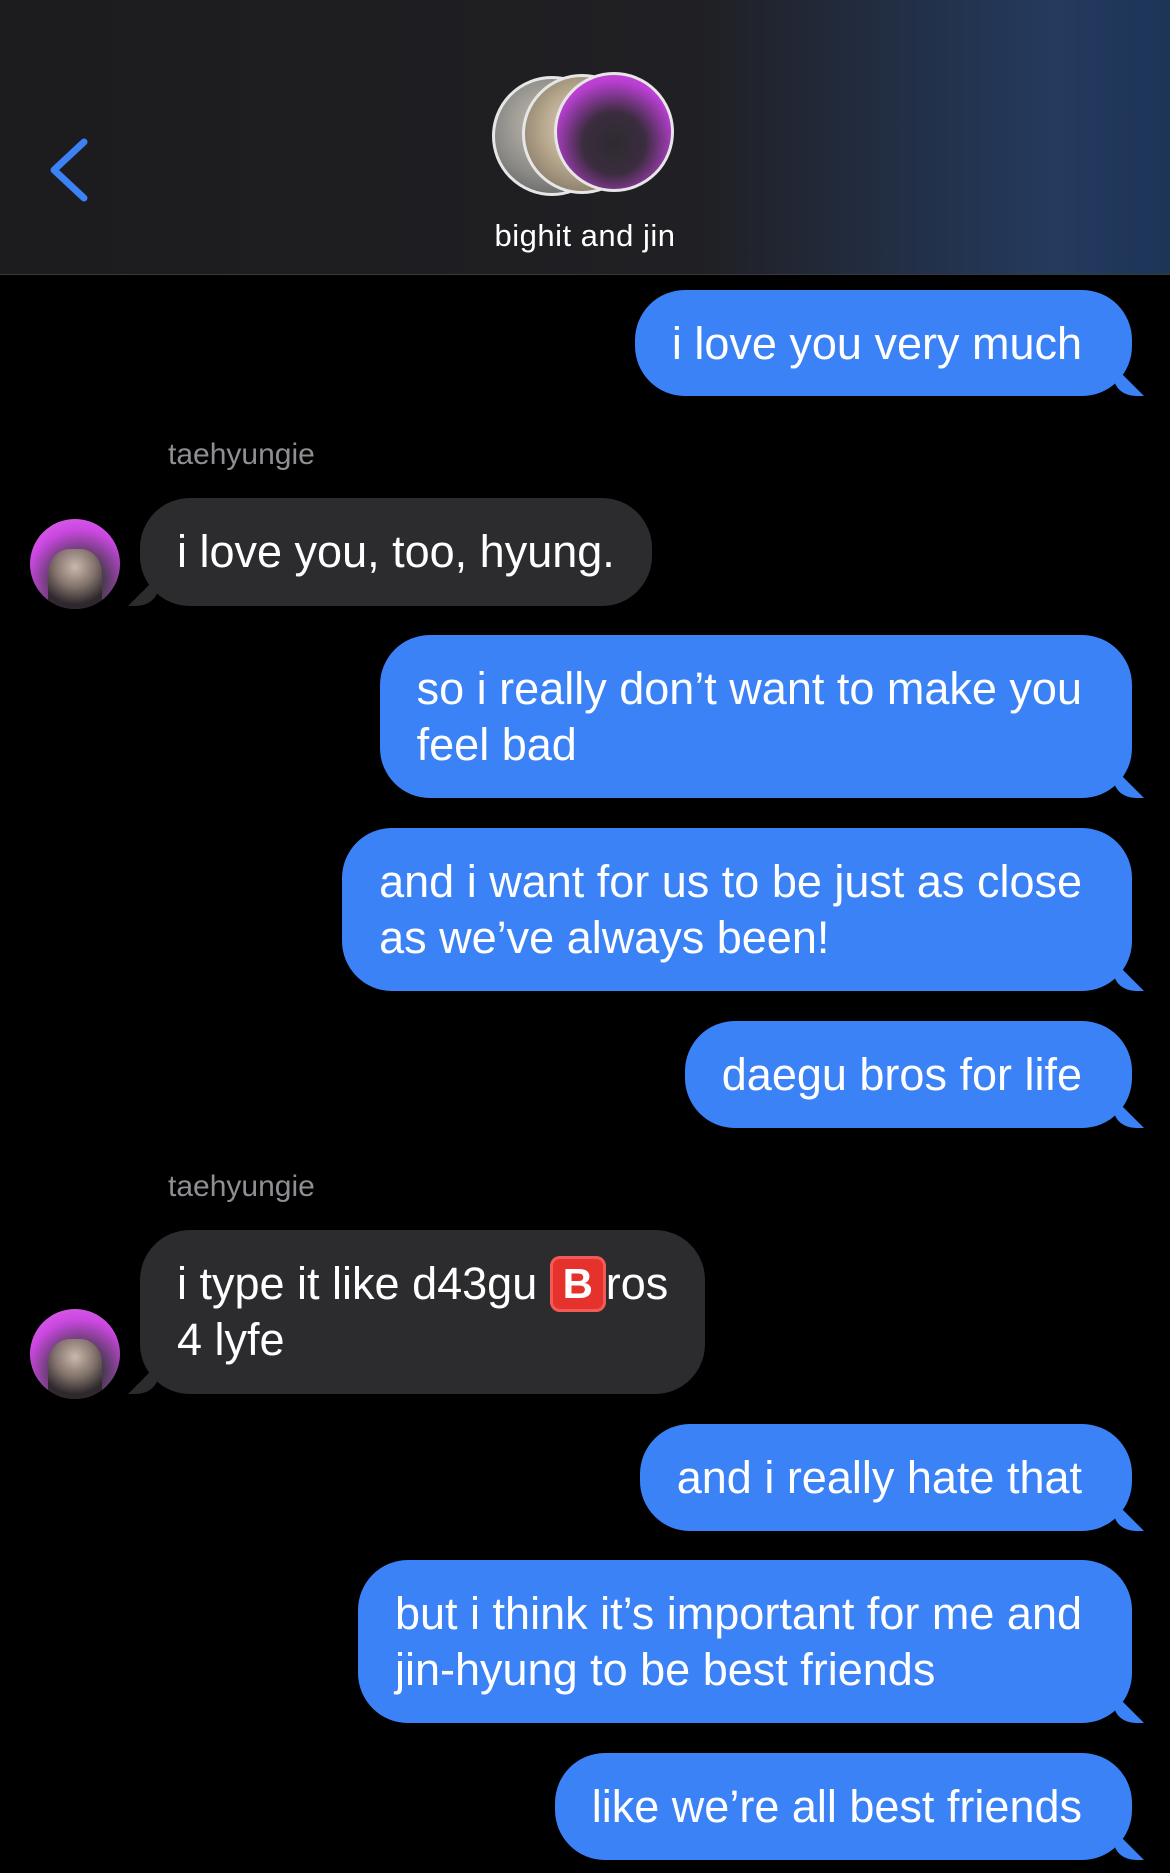 This screenshot has height=1873, width=1170. I want to click on outgoing-message-bubble: i love you very much, so click(883, 343).